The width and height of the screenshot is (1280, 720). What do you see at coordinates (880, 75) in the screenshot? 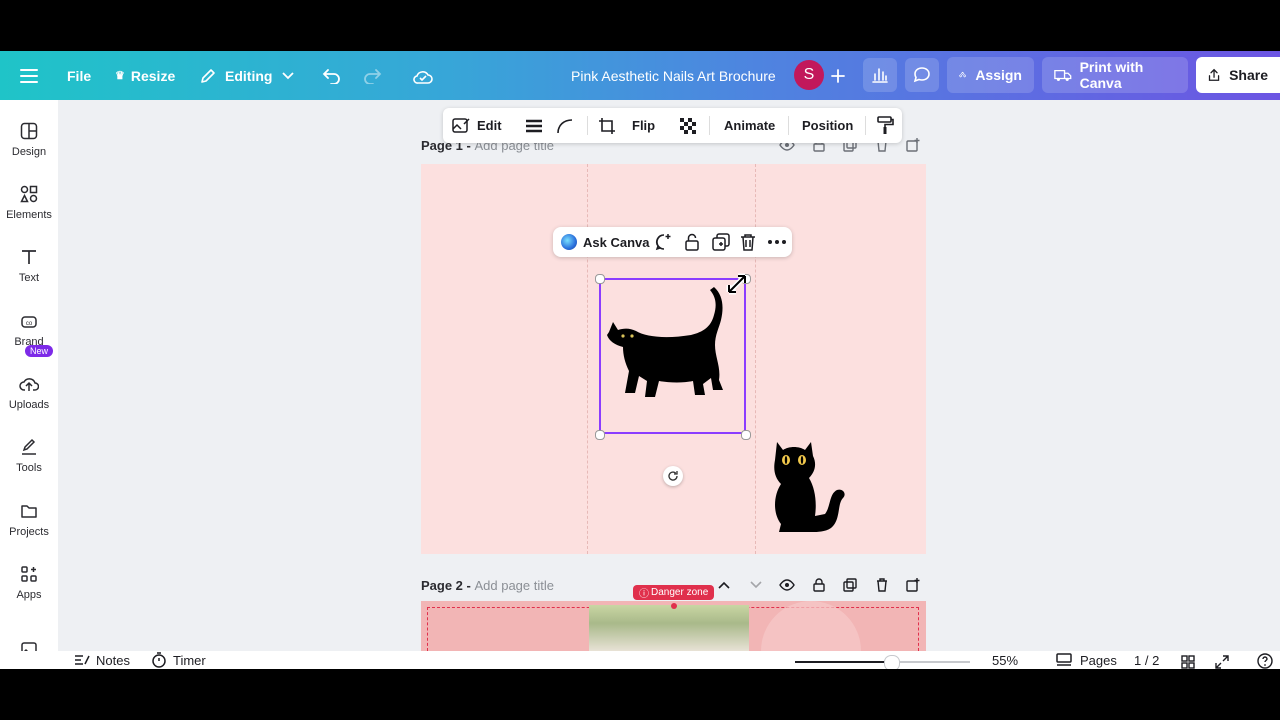
I see `insights-chart-icon` at bounding box center [880, 75].